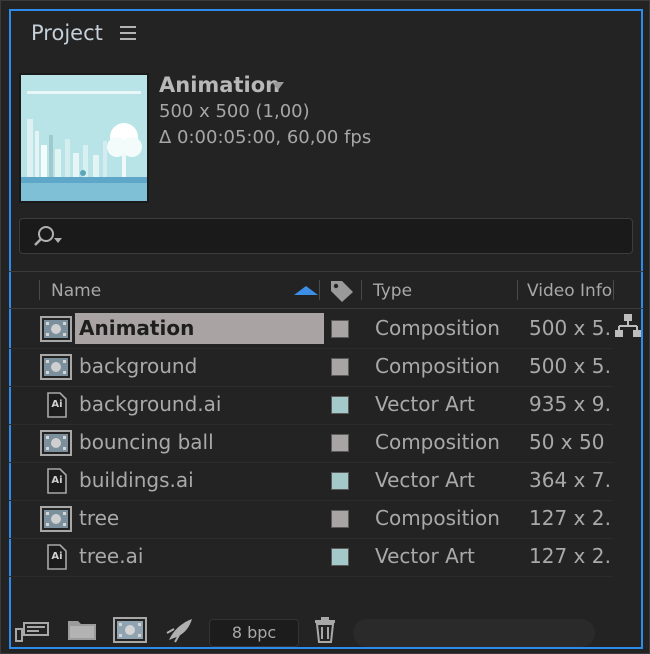  I want to click on project-item-row: bouncing ball Composition 50 x 50, so click(311, 443).